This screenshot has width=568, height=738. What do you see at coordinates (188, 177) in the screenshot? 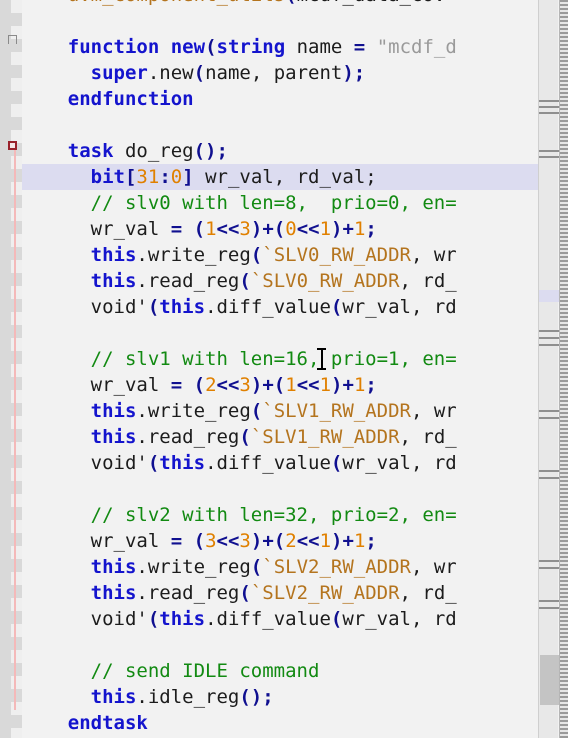
I see `code-token: ]` at bounding box center [188, 177].